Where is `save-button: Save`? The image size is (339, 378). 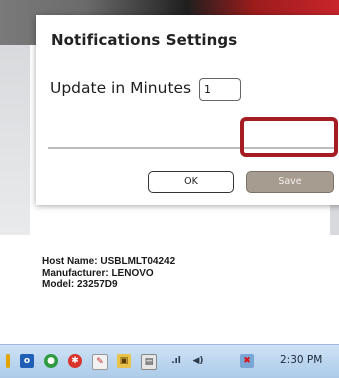 save-button: Save is located at coordinates (290, 182).